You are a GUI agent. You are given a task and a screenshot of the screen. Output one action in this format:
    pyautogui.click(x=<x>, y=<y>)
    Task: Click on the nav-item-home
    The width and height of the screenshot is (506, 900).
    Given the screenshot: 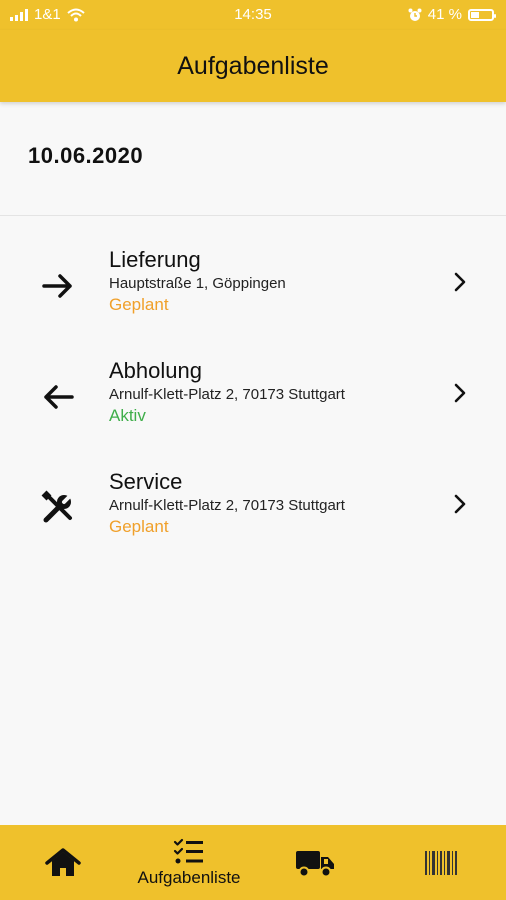 What is the action you would take?
    pyautogui.click(x=63, y=862)
    